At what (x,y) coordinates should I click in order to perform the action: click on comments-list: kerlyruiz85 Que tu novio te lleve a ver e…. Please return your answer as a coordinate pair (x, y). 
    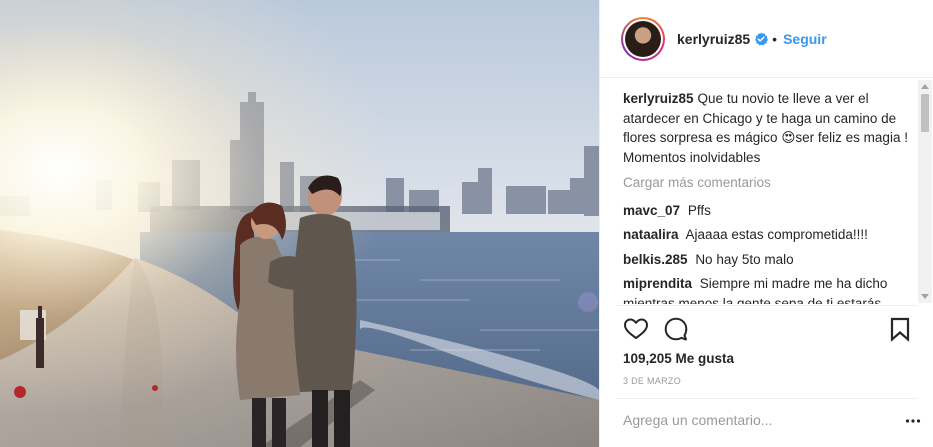
    Looking at the image, I should click on (768, 196).